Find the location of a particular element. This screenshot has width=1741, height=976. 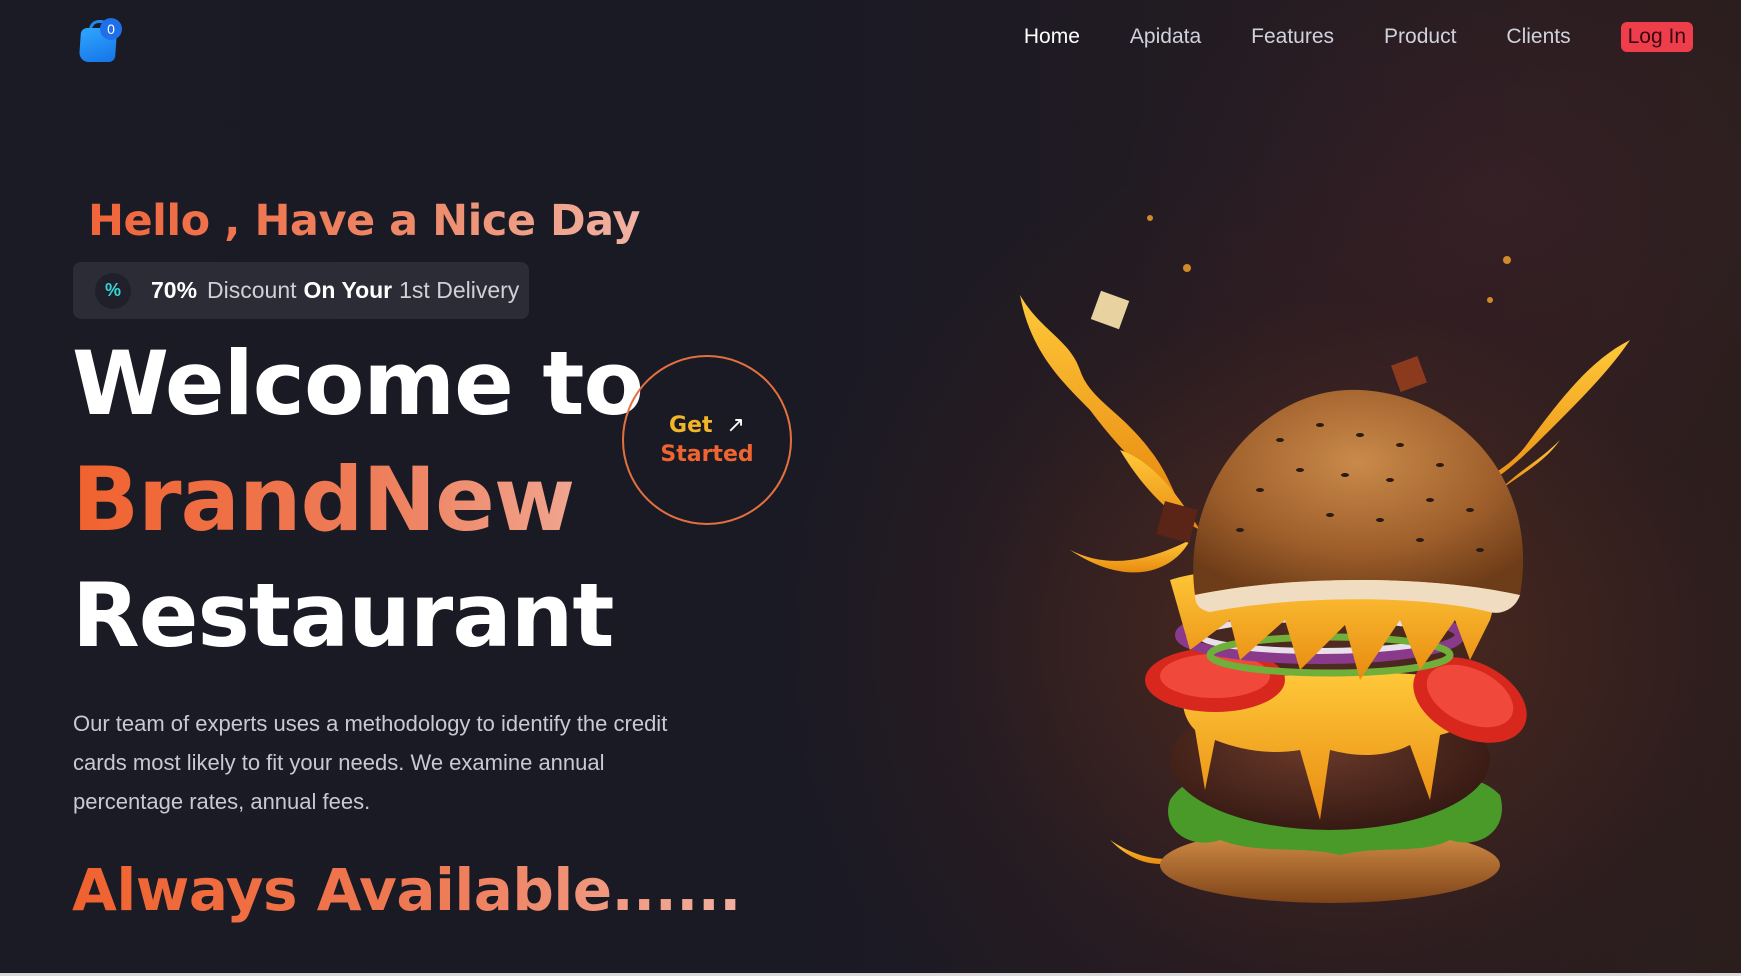

login-button: Log In is located at coordinates (1656, 37).